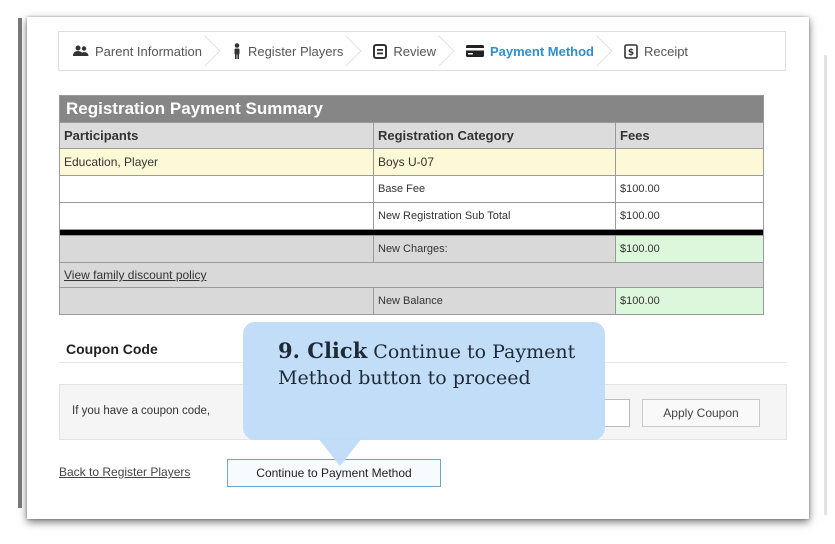  What do you see at coordinates (689, 216) in the screenshot?
I see `subtotal-amount: $100.00` at bounding box center [689, 216].